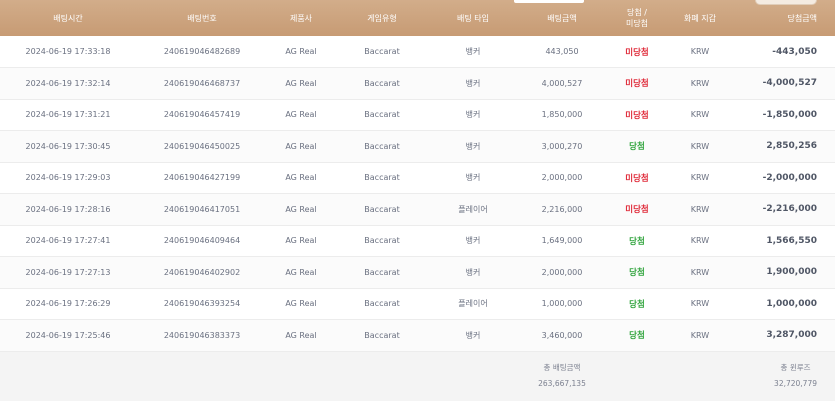  Describe the element at coordinates (68, 178) in the screenshot. I see `bet-time-cell: 2024-06-19 17:29:03` at that location.